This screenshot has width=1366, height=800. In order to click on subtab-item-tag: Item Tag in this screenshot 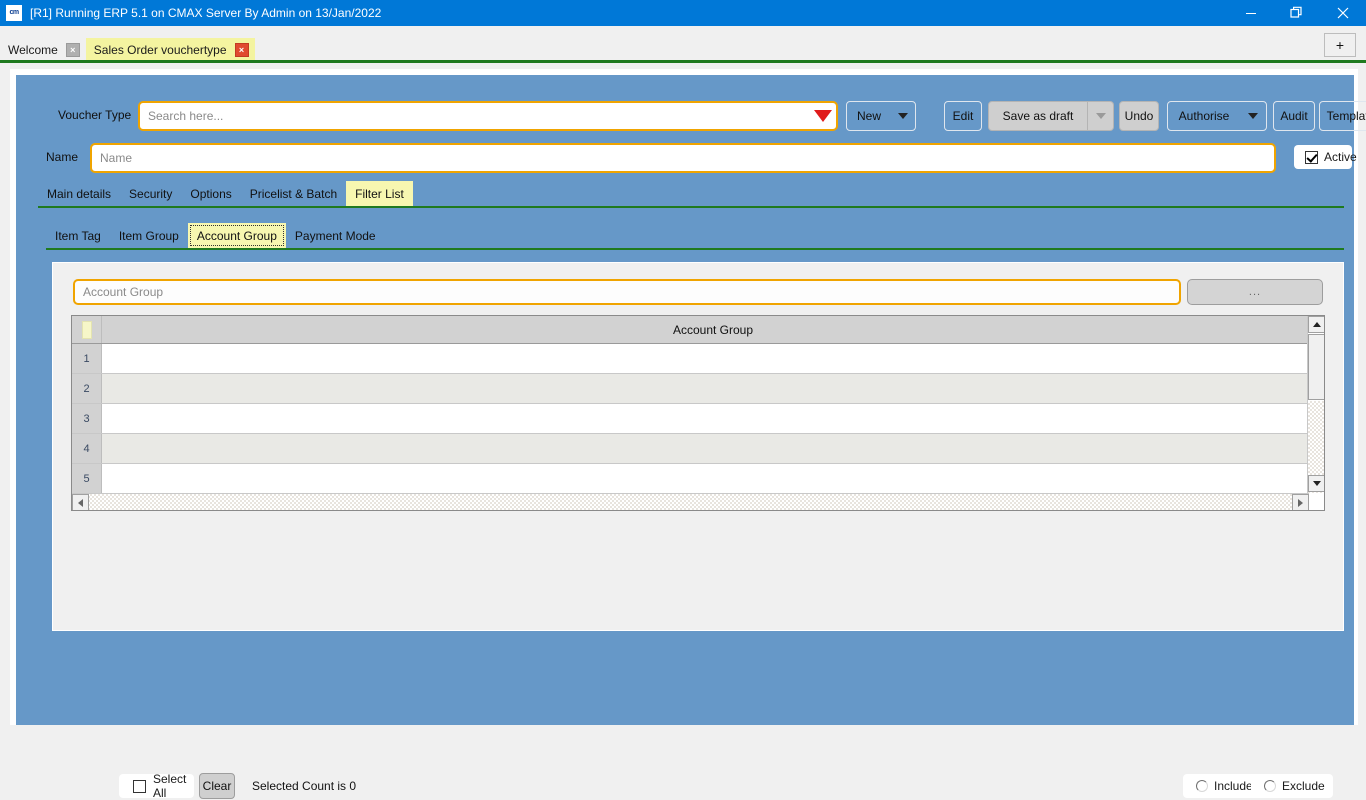, I will do `click(78, 235)`.